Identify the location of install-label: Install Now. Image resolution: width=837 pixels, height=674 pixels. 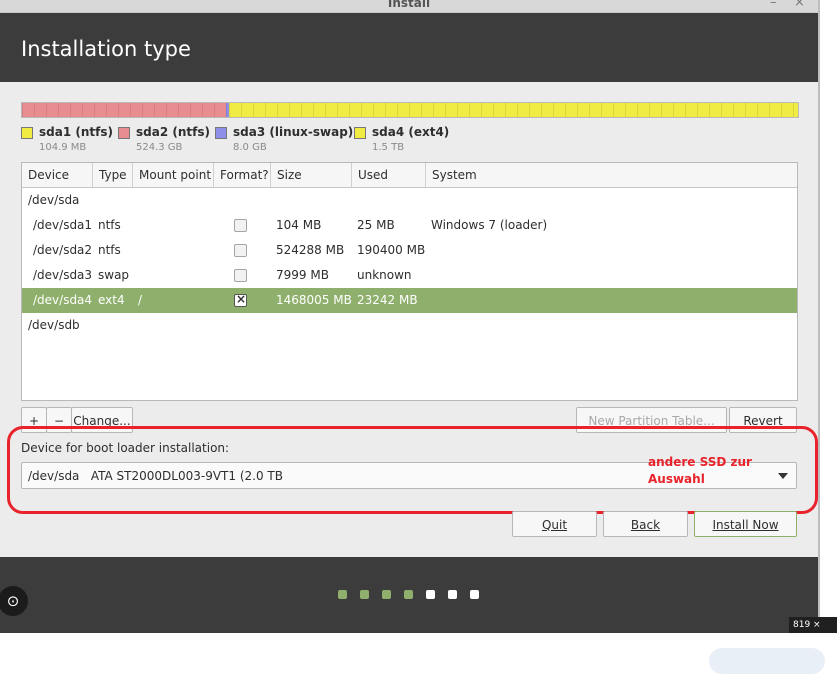
(745, 525).